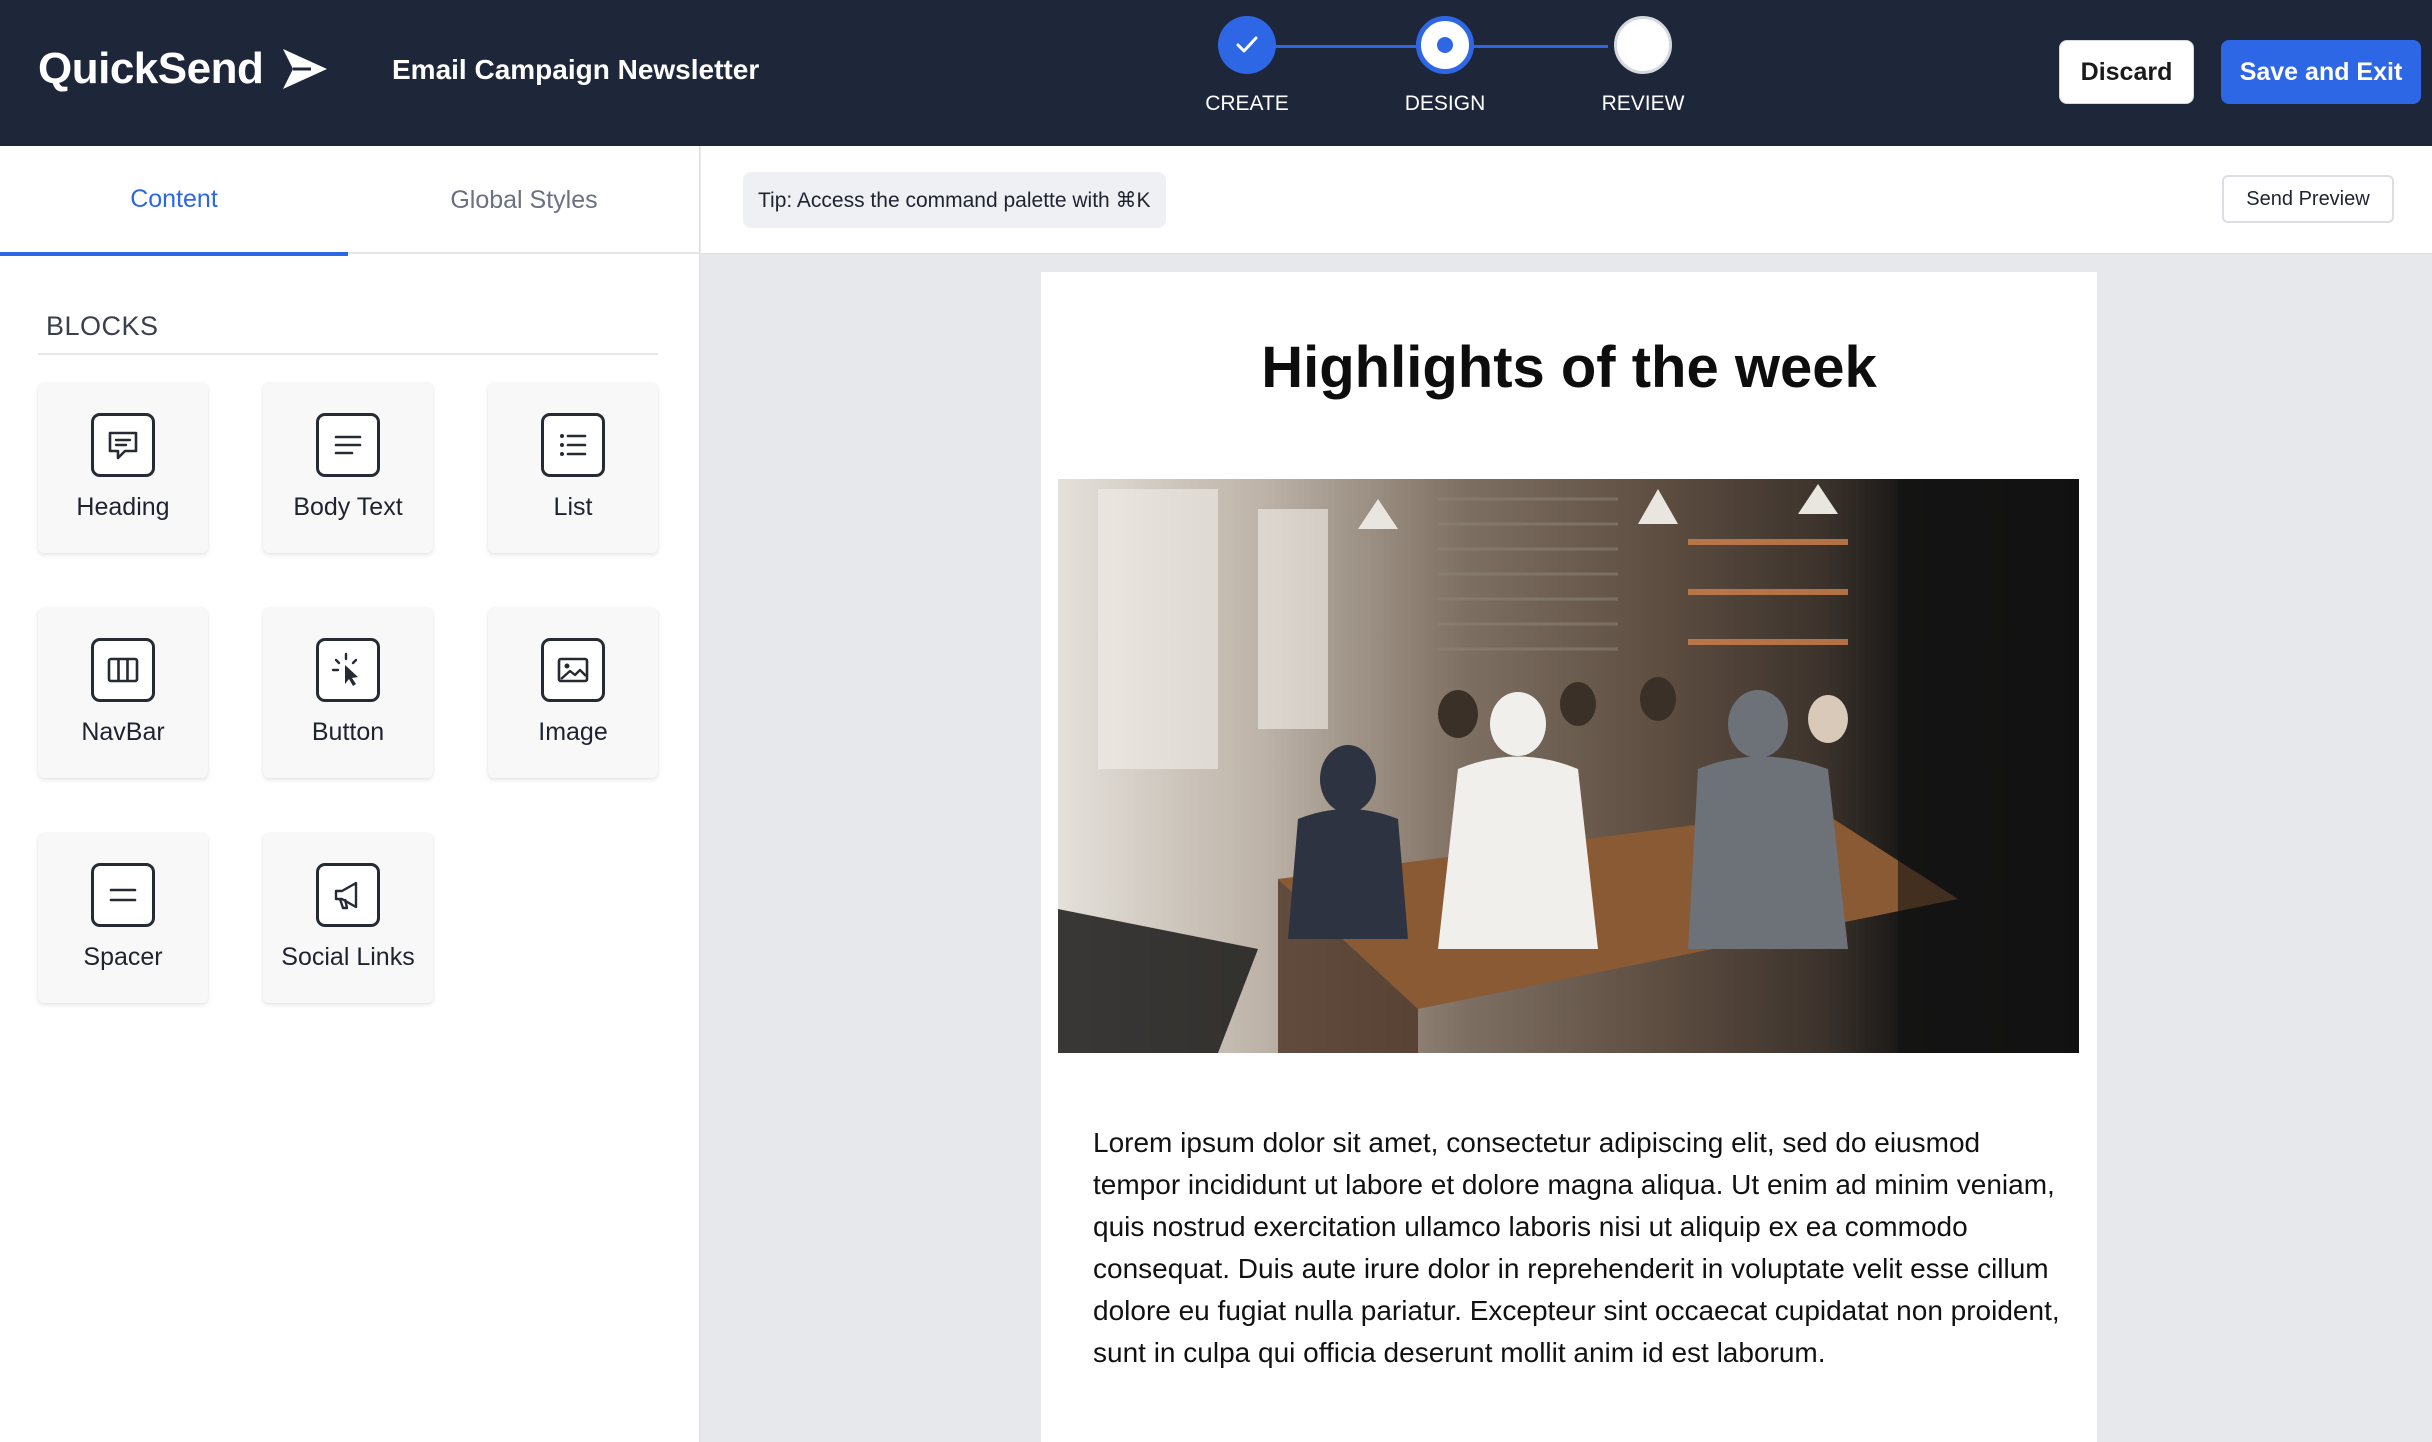 The image size is (2432, 1442). I want to click on chat-bubble-icon, so click(123, 445).